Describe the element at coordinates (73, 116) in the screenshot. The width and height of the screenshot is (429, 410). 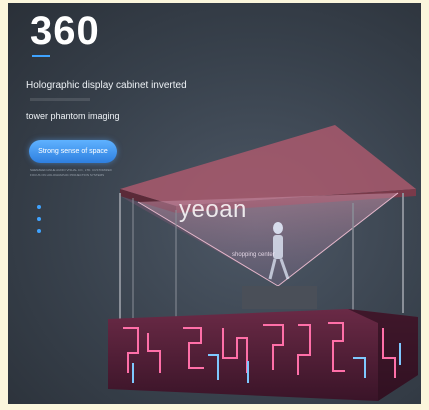
I see `product-title-line2: tower phantom imaging` at that location.